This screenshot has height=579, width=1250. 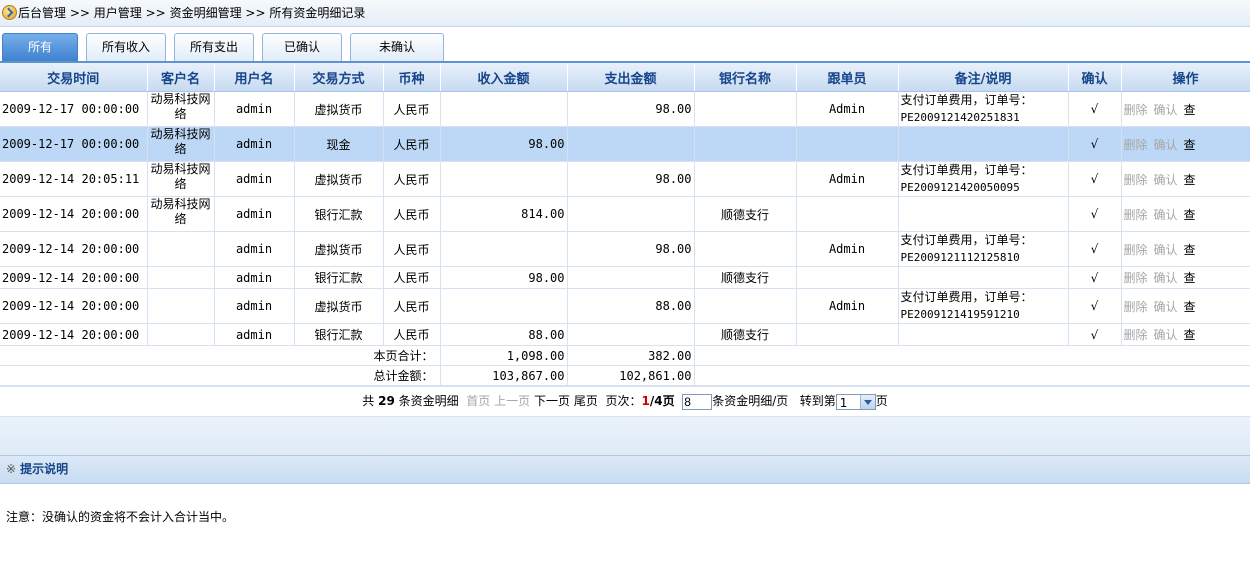 I want to click on cell-user: admin, so click(x=254, y=214).